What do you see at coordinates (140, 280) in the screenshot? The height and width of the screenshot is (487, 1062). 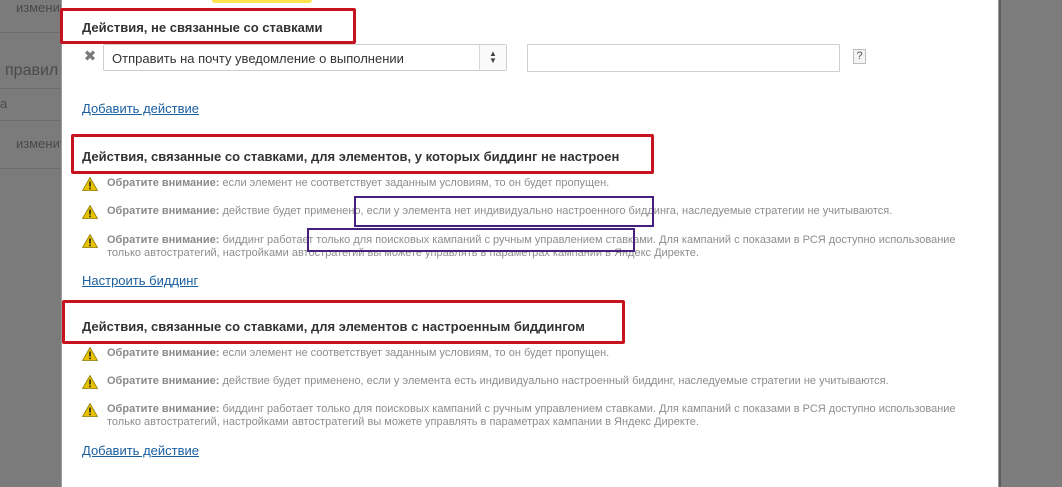 I see `configure-bidding-link: Настроить биддинг` at bounding box center [140, 280].